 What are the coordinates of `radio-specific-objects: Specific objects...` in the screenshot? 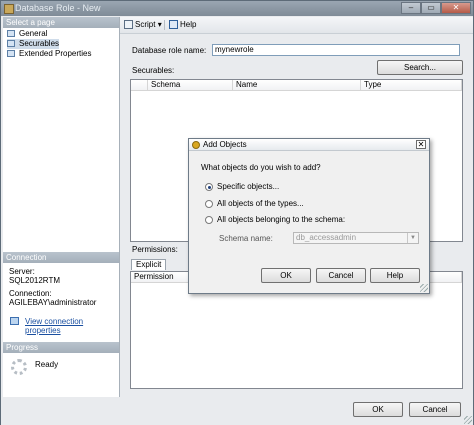 It's located at (242, 187).